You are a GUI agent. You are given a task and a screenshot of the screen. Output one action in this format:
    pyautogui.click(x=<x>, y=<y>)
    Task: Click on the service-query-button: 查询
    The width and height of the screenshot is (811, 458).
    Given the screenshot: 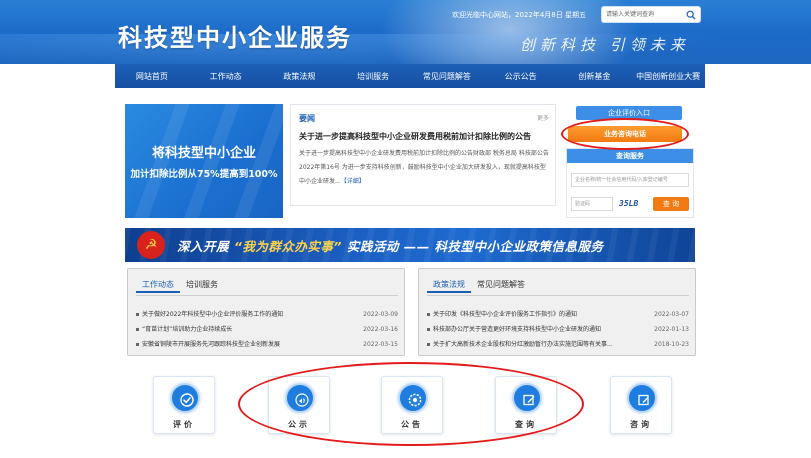 What is the action you would take?
    pyautogui.click(x=526, y=405)
    